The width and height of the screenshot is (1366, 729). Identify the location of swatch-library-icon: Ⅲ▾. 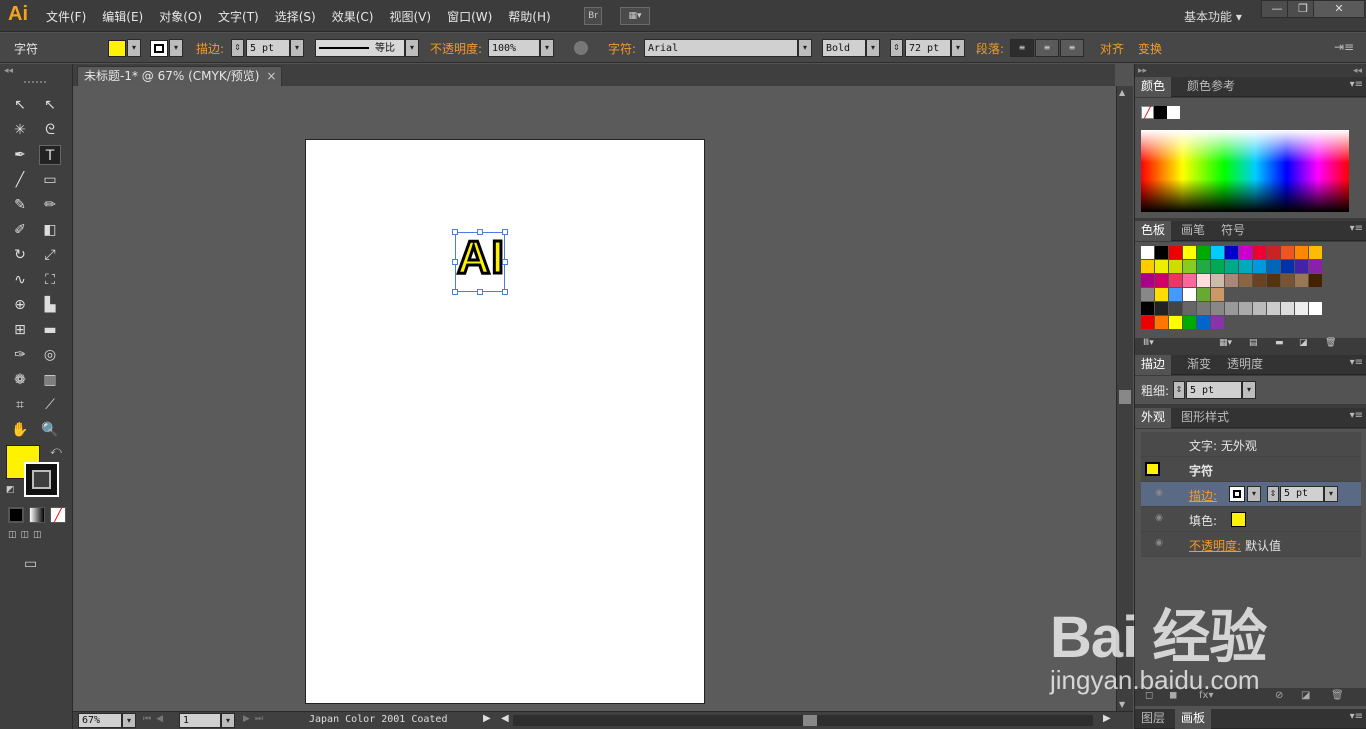
(1148, 343).